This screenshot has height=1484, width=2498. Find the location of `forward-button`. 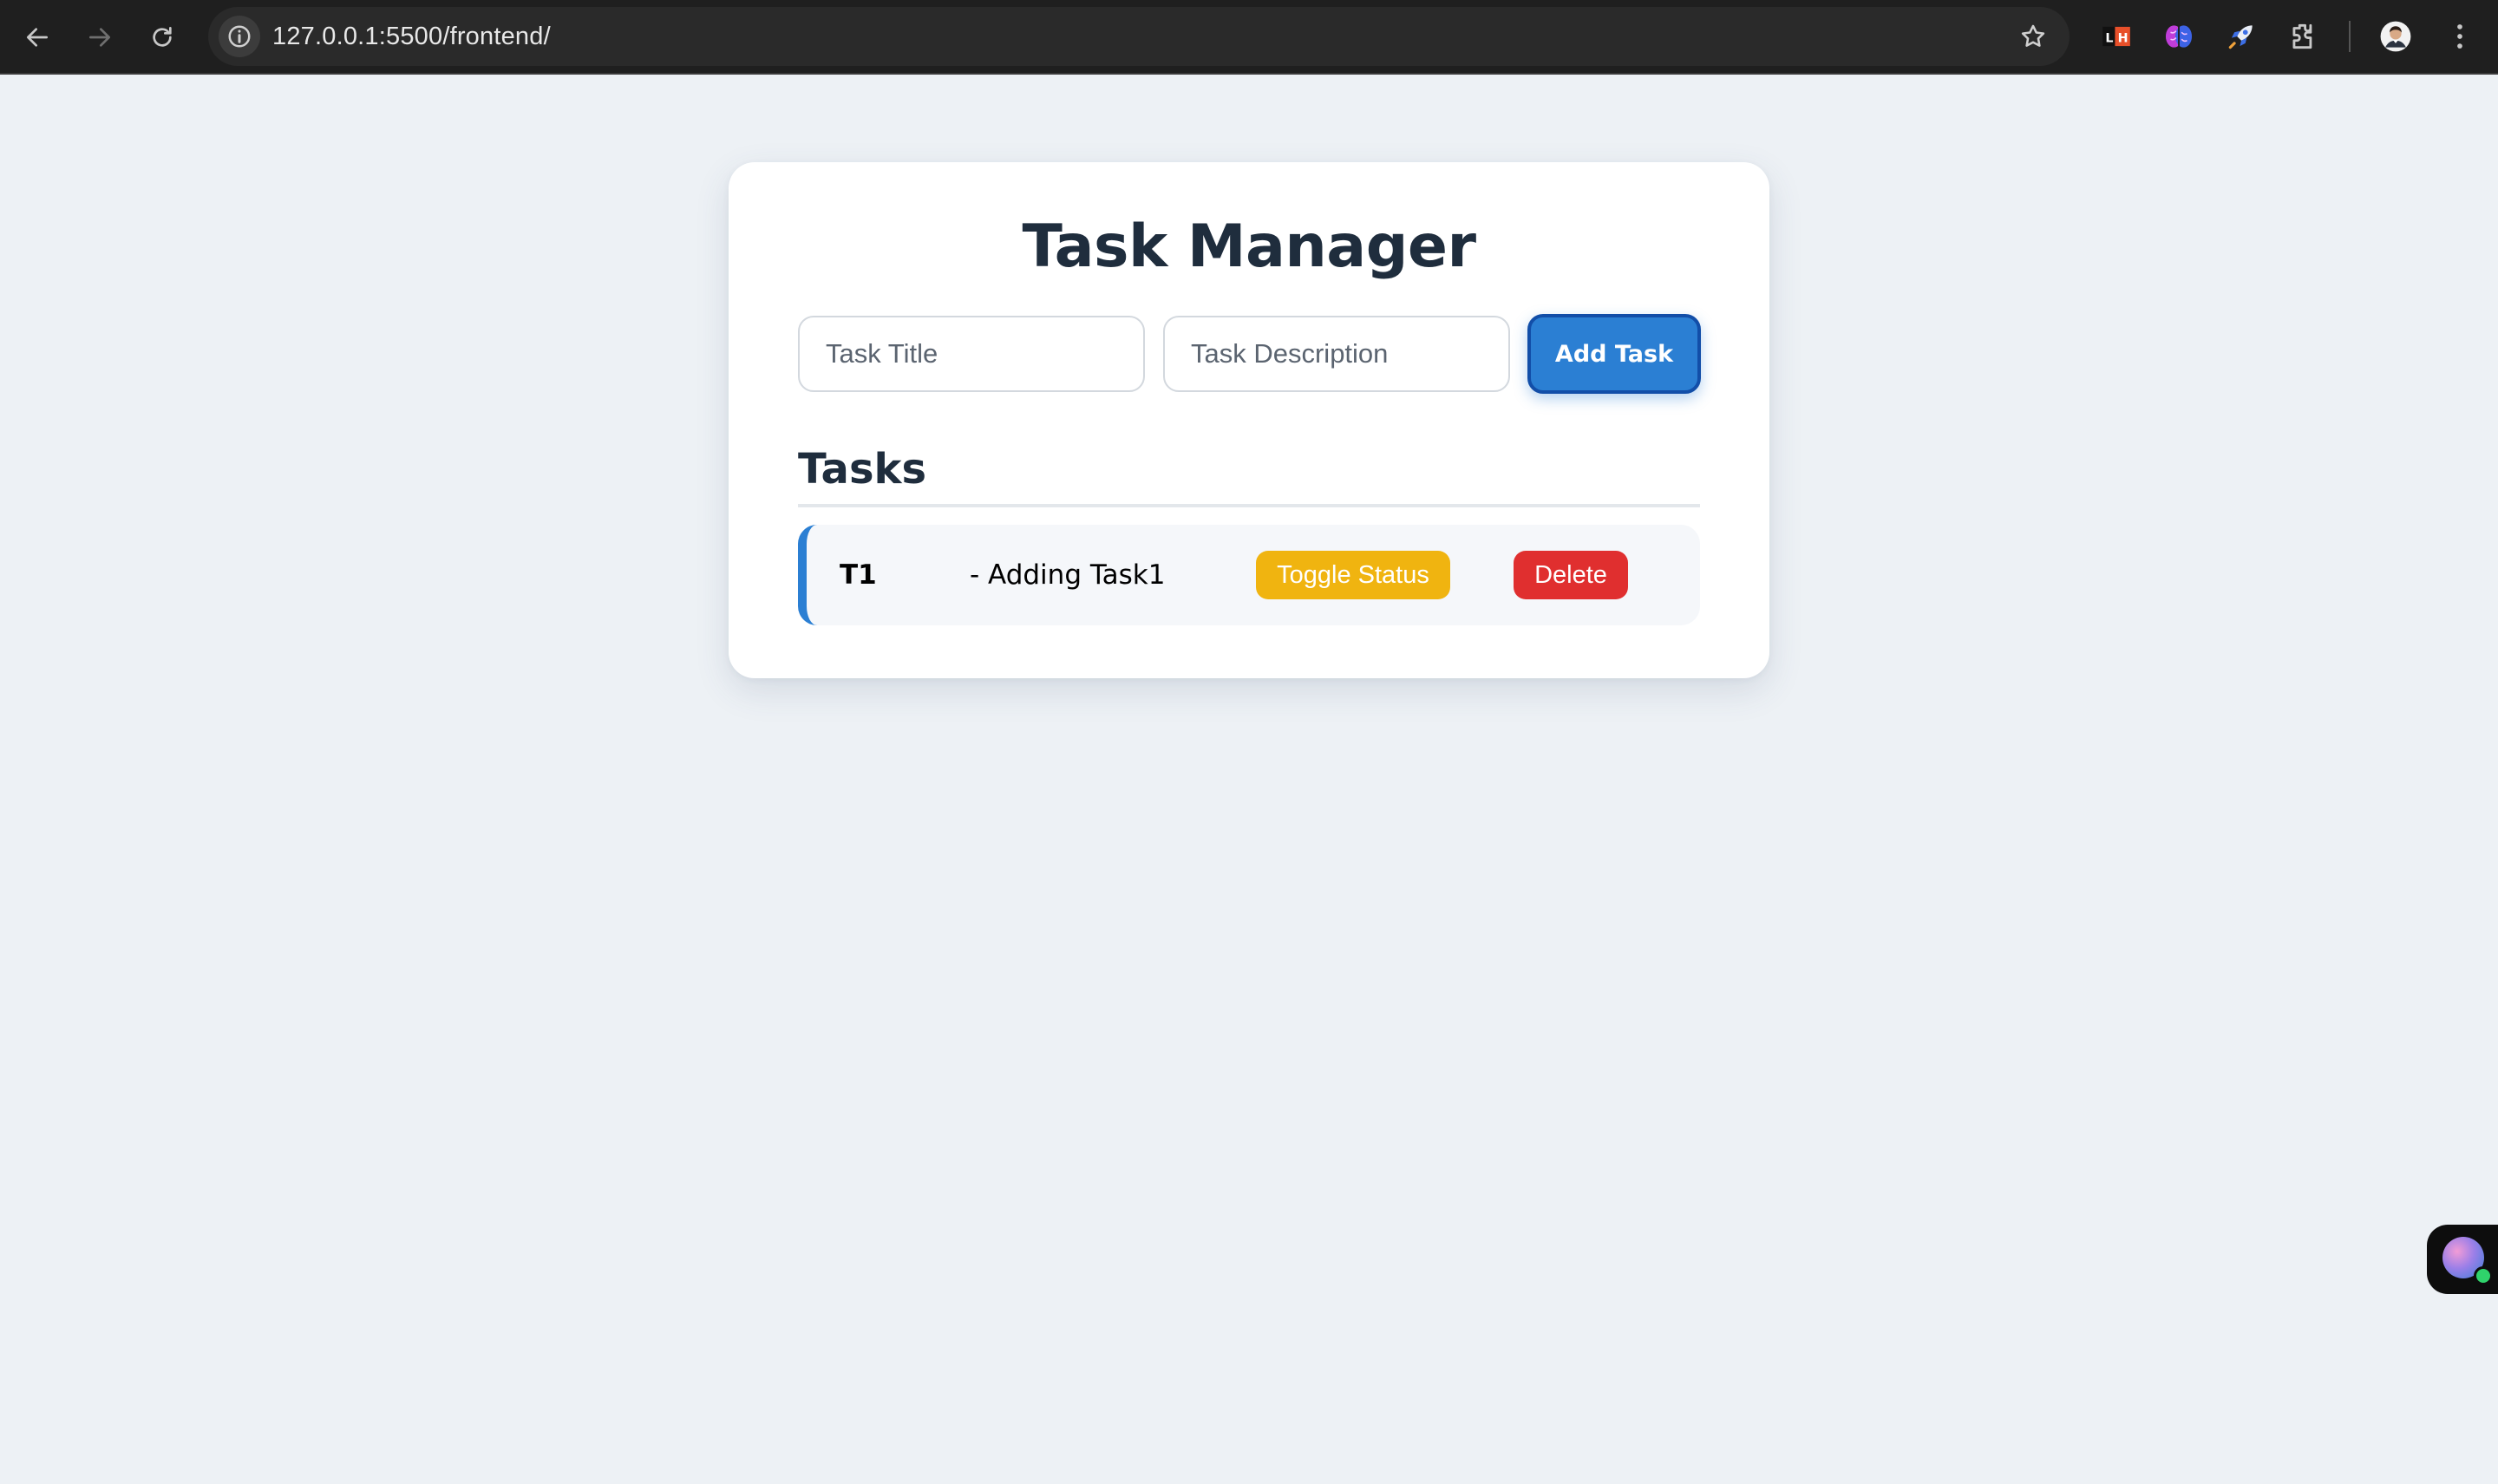

forward-button is located at coordinates (100, 37).